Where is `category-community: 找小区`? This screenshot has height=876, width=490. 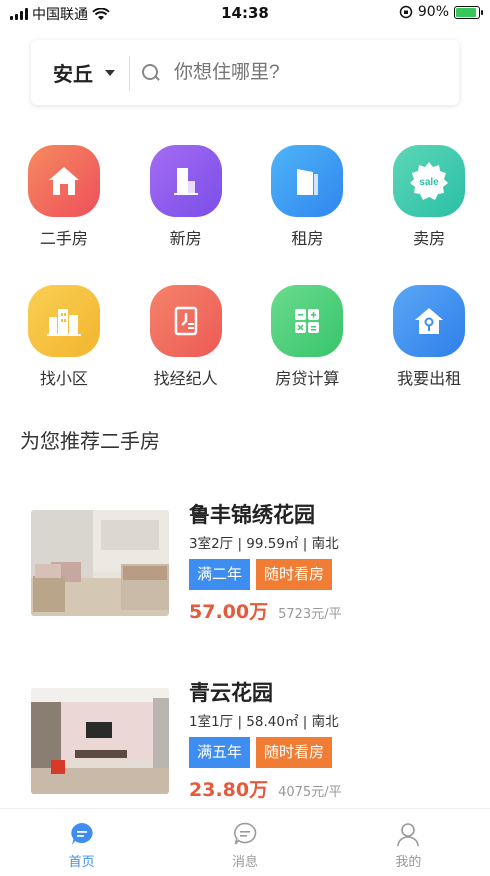 category-community: 找小区 is located at coordinates (64, 350).